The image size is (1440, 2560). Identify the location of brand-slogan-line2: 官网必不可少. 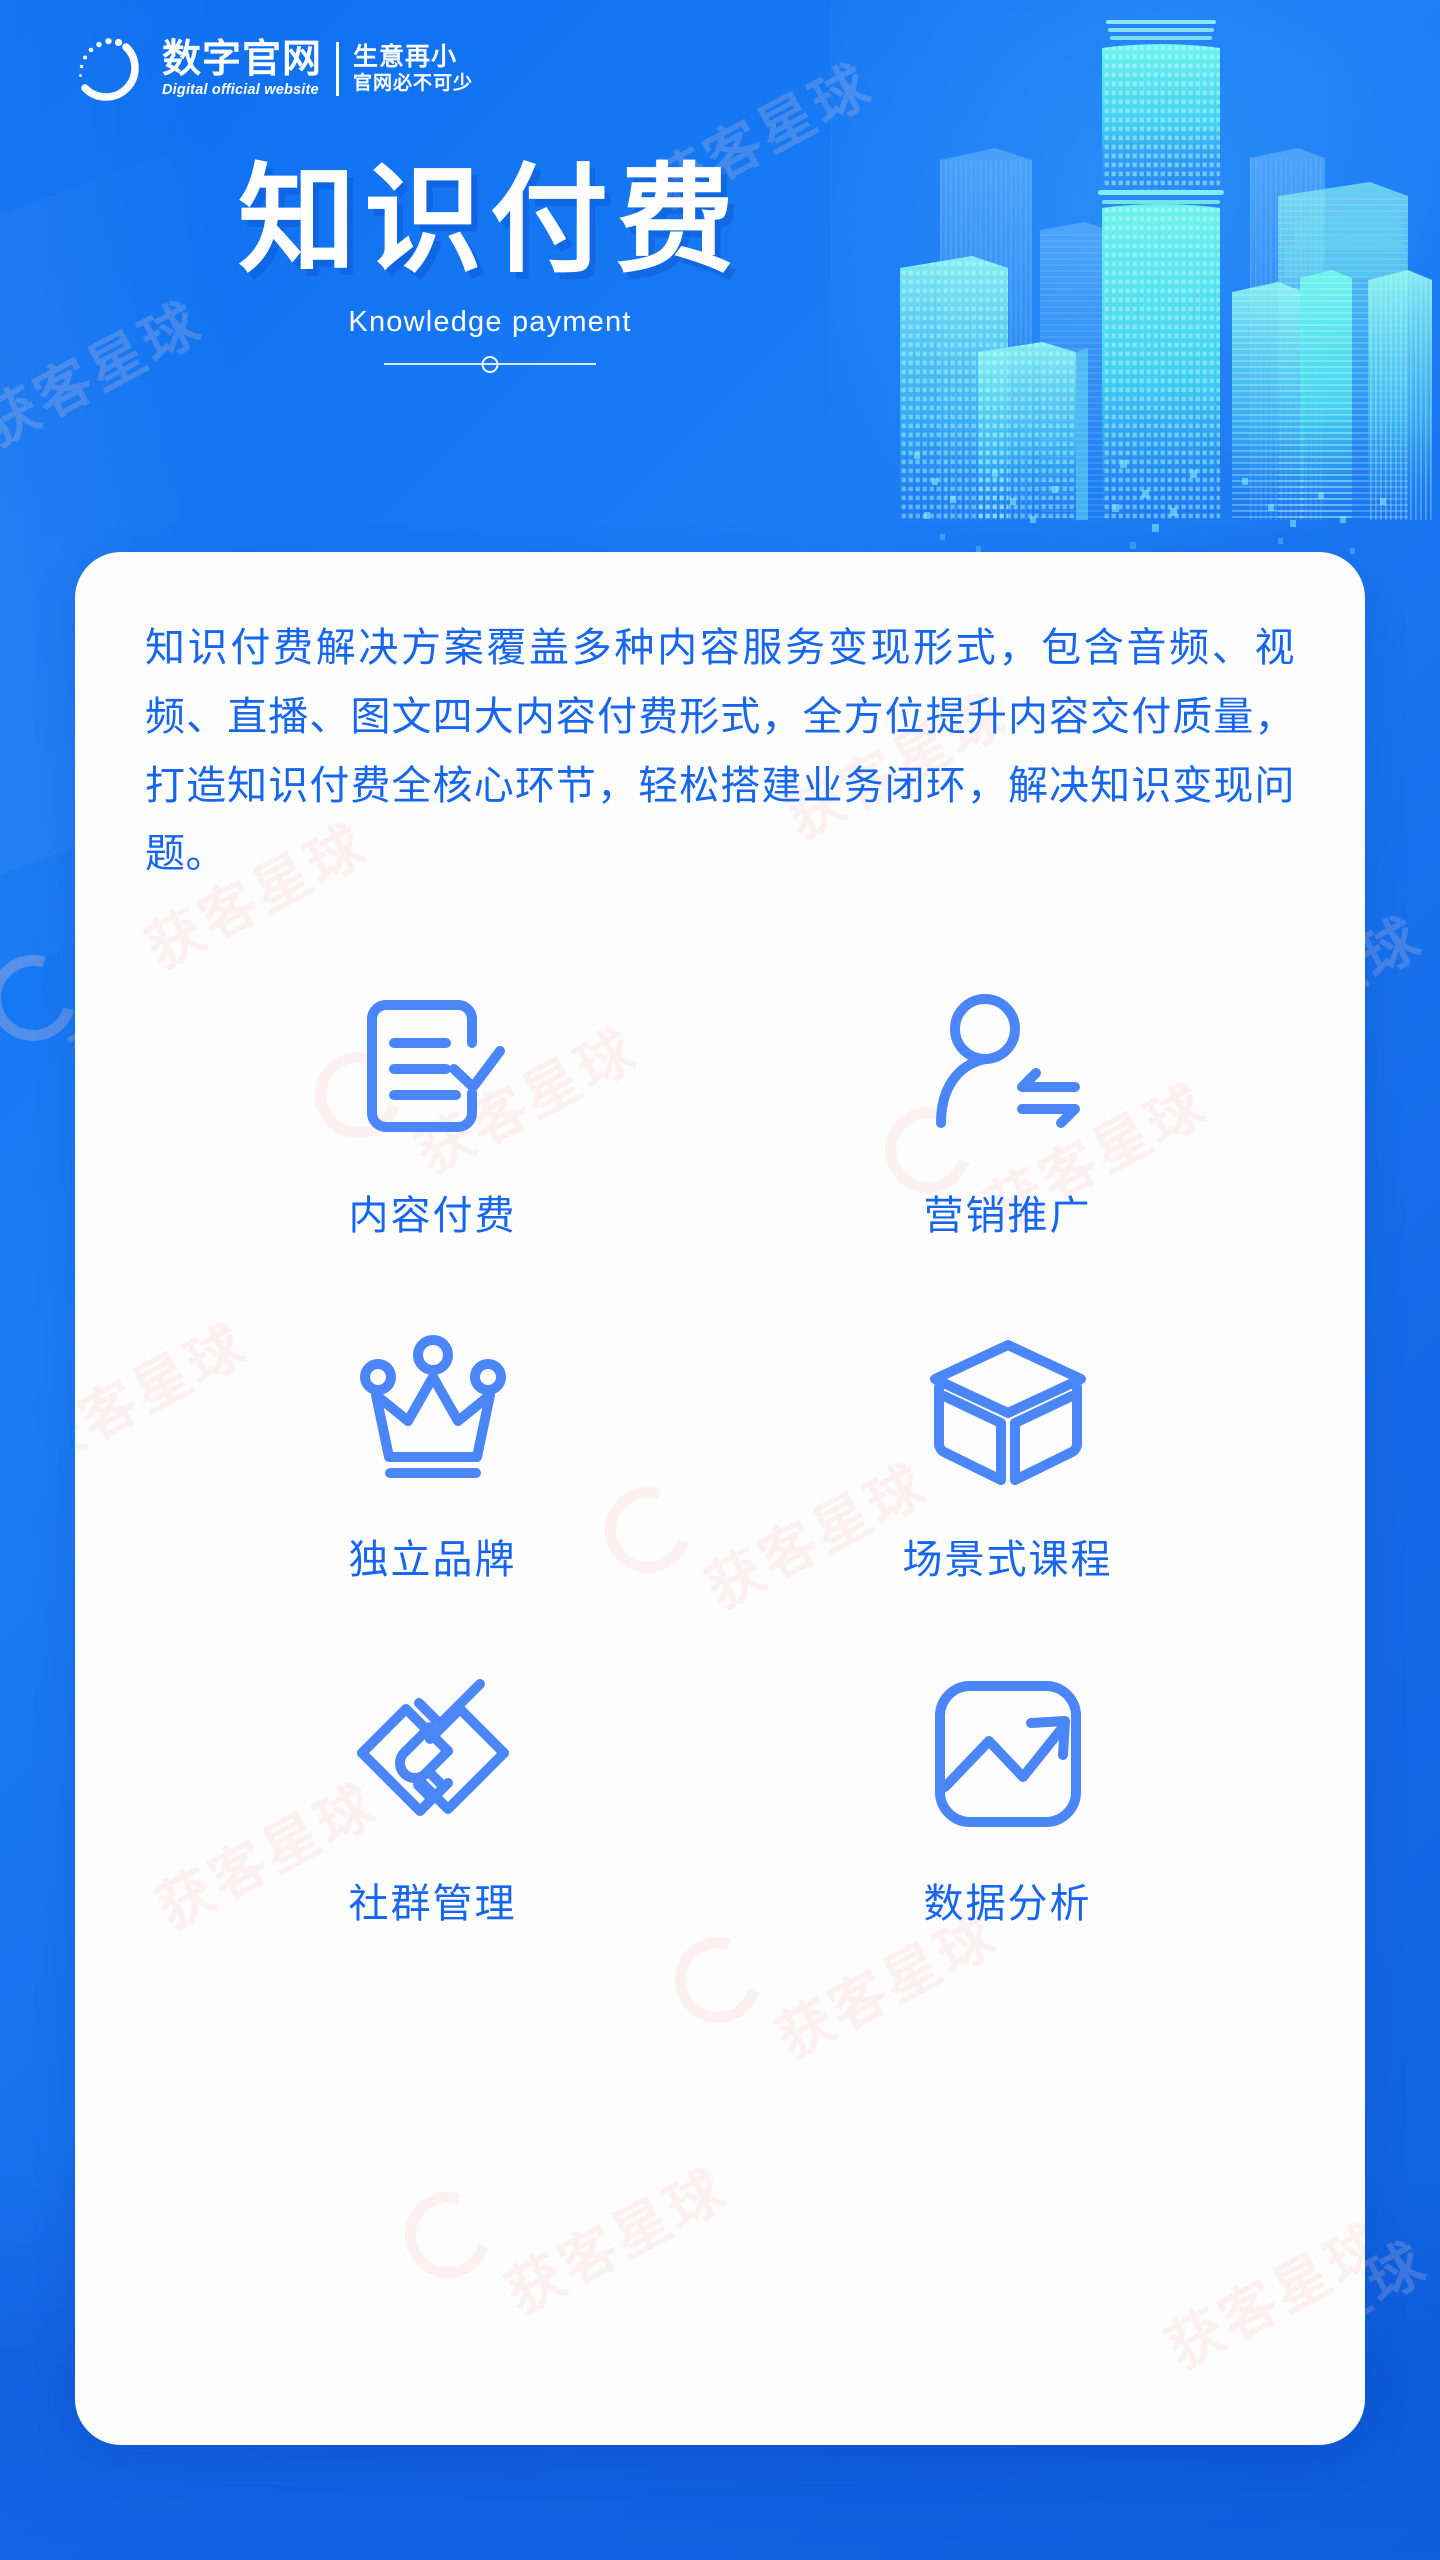
(413, 83).